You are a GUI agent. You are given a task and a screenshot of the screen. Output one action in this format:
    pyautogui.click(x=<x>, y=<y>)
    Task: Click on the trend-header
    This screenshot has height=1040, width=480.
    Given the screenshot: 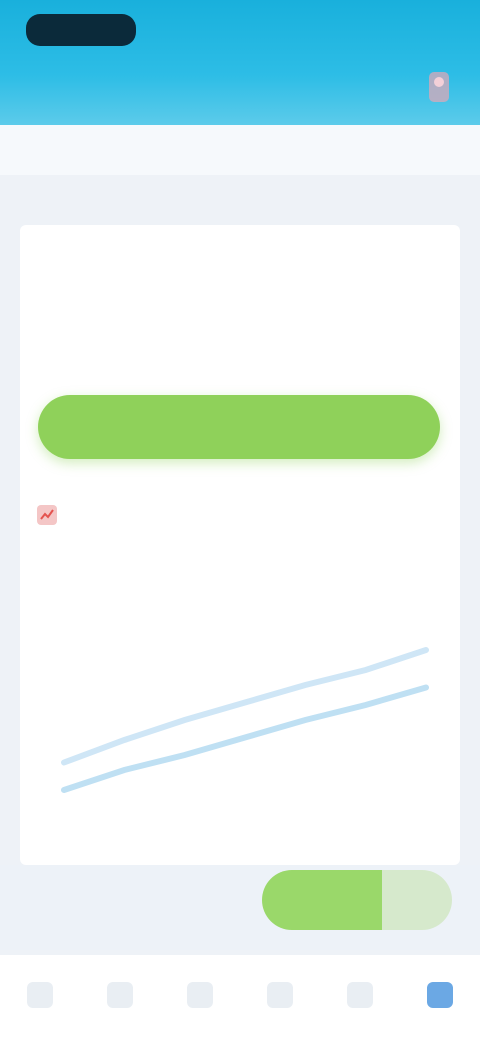 What is the action you would take?
    pyautogui.click(x=240, y=515)
    